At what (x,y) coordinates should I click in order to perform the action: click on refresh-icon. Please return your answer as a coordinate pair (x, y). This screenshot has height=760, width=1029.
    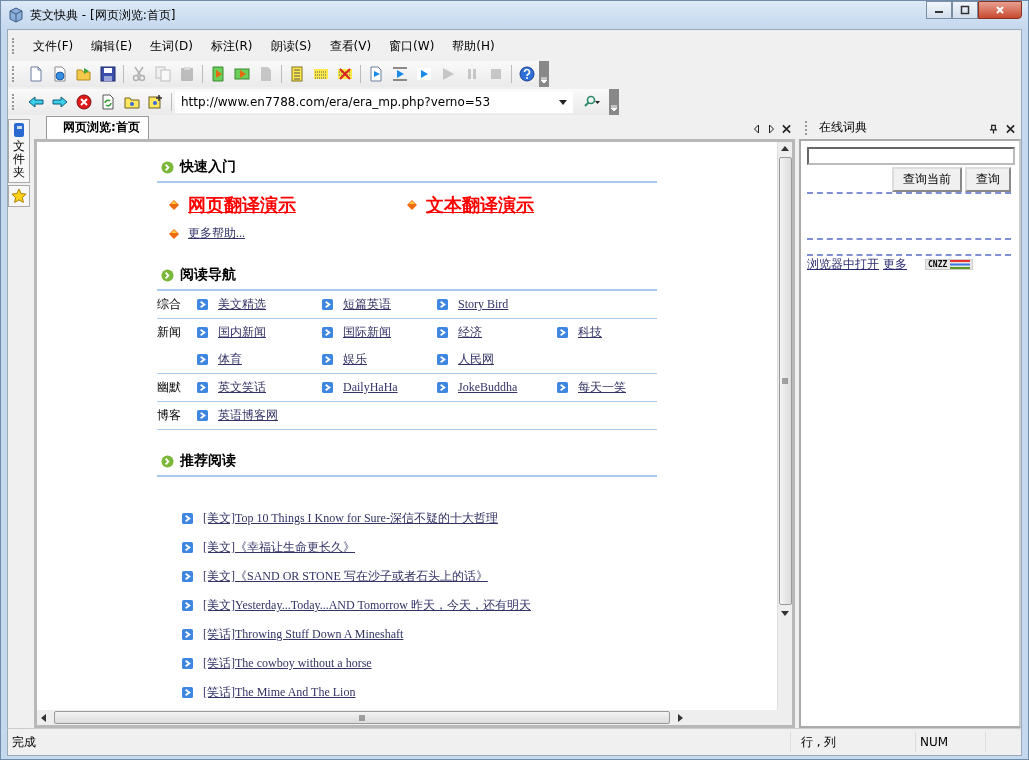
    Looking at the image, I should click on (108, 102).